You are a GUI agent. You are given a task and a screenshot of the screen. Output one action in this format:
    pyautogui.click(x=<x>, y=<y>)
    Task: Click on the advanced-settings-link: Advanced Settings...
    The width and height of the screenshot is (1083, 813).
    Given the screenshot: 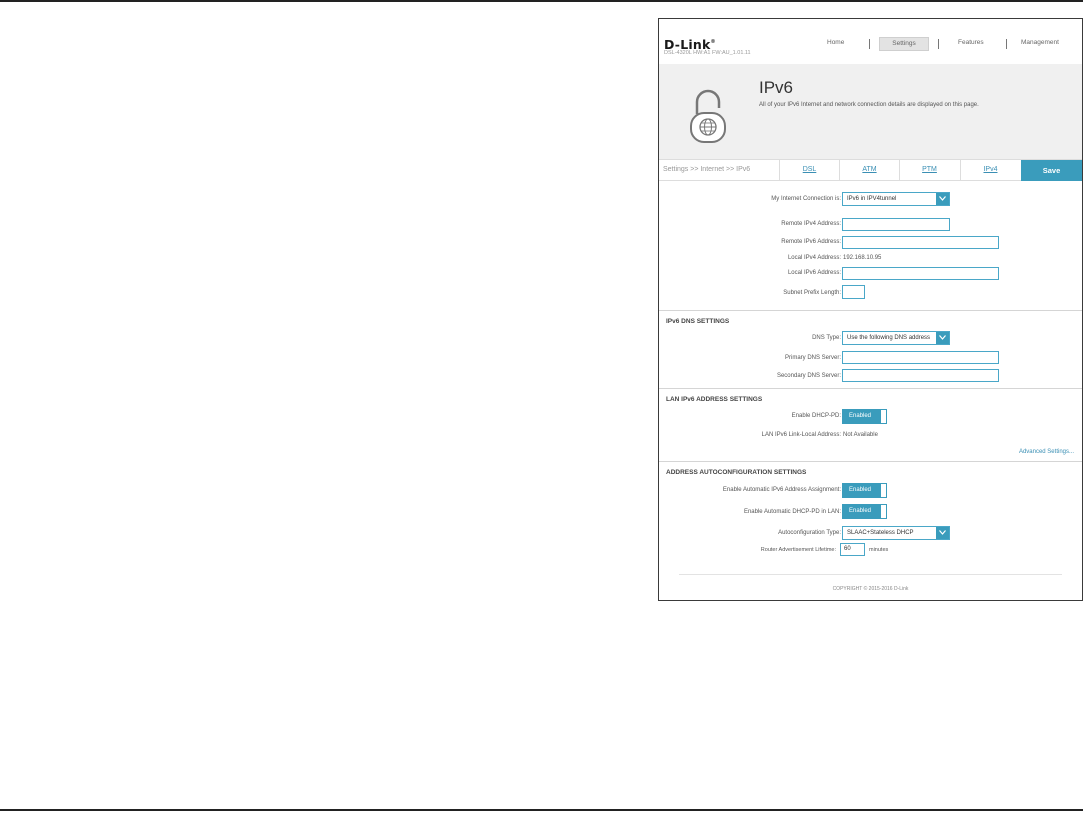 What is the action you would take?
    pyautogui.click(x=1046, y=452)
    